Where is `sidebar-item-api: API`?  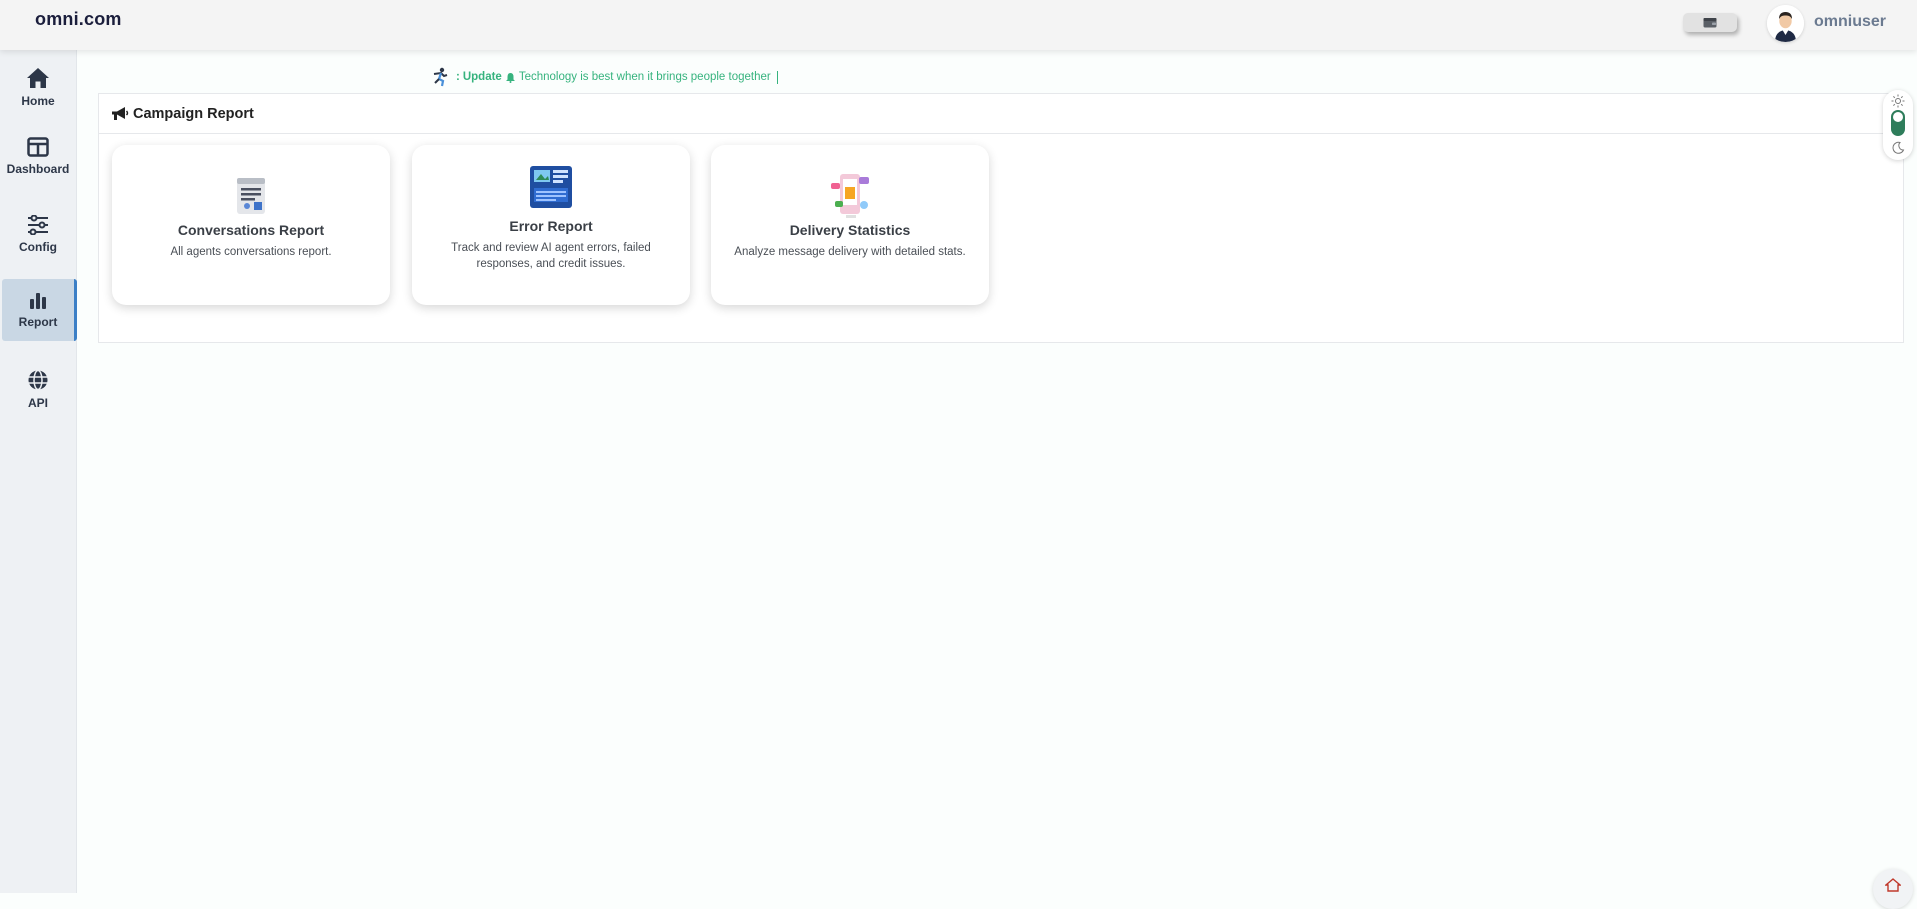 sidebar-item-api: API is located at coordinates (38, 389).